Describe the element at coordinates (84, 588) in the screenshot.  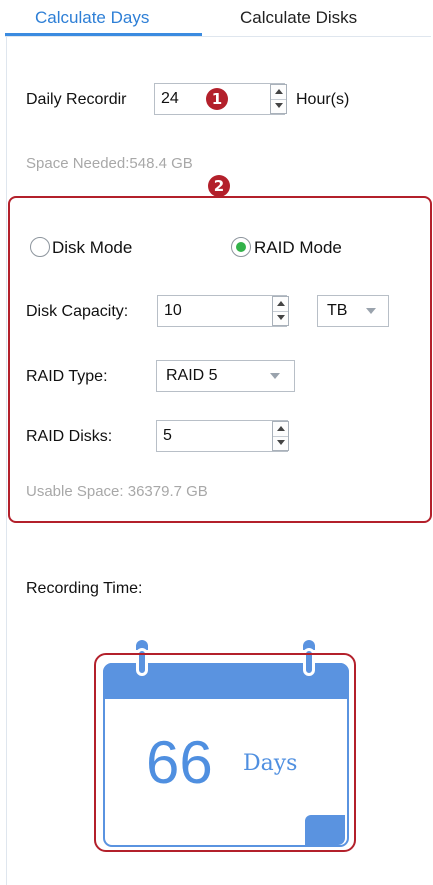
I see `recording-time-label: Recording Time:` at that location.